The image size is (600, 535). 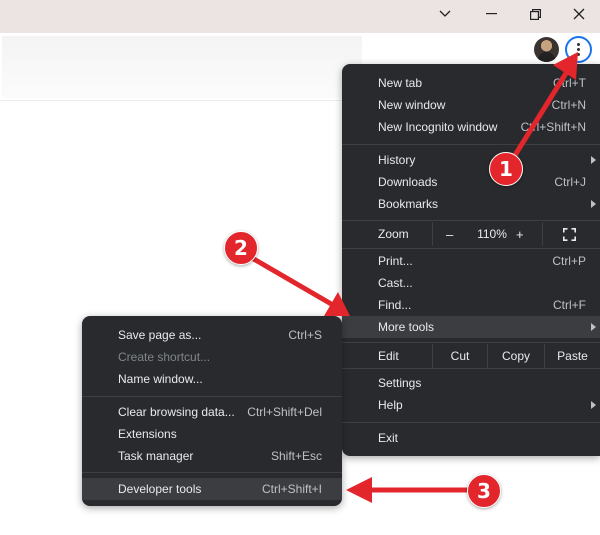 I want to click on step-badge-3: 3, so click(x=484, y=491).